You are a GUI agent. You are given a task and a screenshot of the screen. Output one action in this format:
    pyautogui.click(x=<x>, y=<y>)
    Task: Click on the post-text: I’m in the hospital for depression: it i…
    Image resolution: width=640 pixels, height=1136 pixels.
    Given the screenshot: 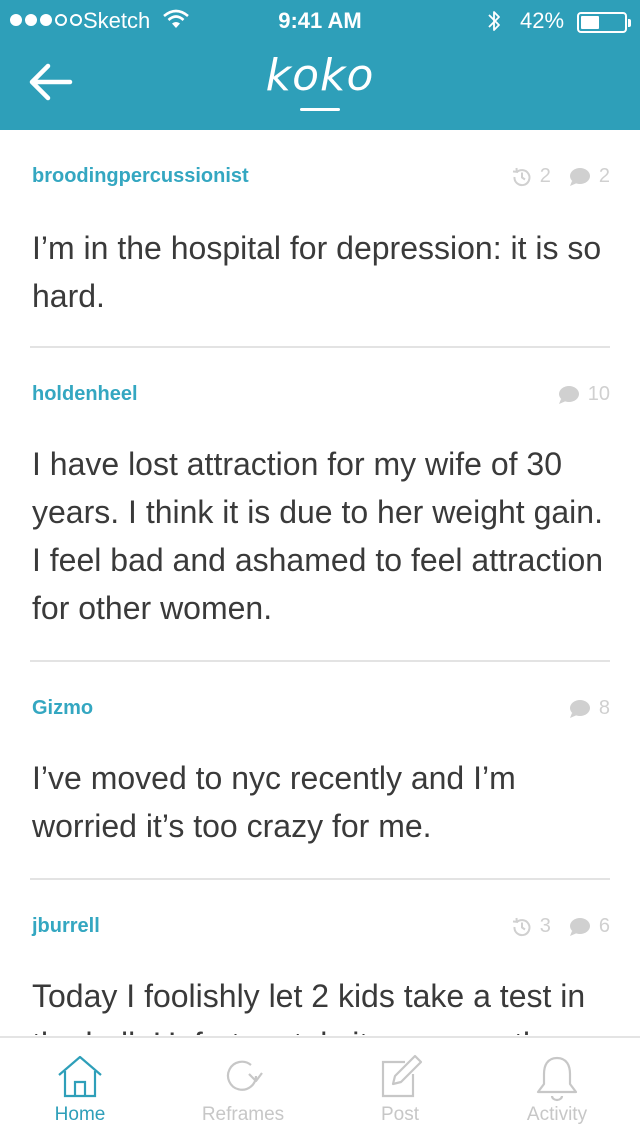 What is the action you would take?
    pyautogui.click(x=317, y=272)
    